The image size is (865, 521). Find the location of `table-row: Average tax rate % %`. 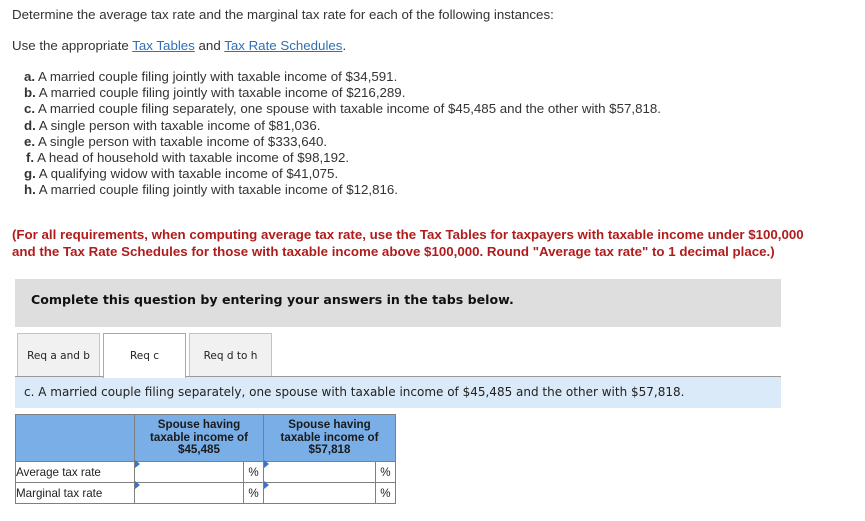

table-row: Average tax rate % % is located at coordinates (206, 471).